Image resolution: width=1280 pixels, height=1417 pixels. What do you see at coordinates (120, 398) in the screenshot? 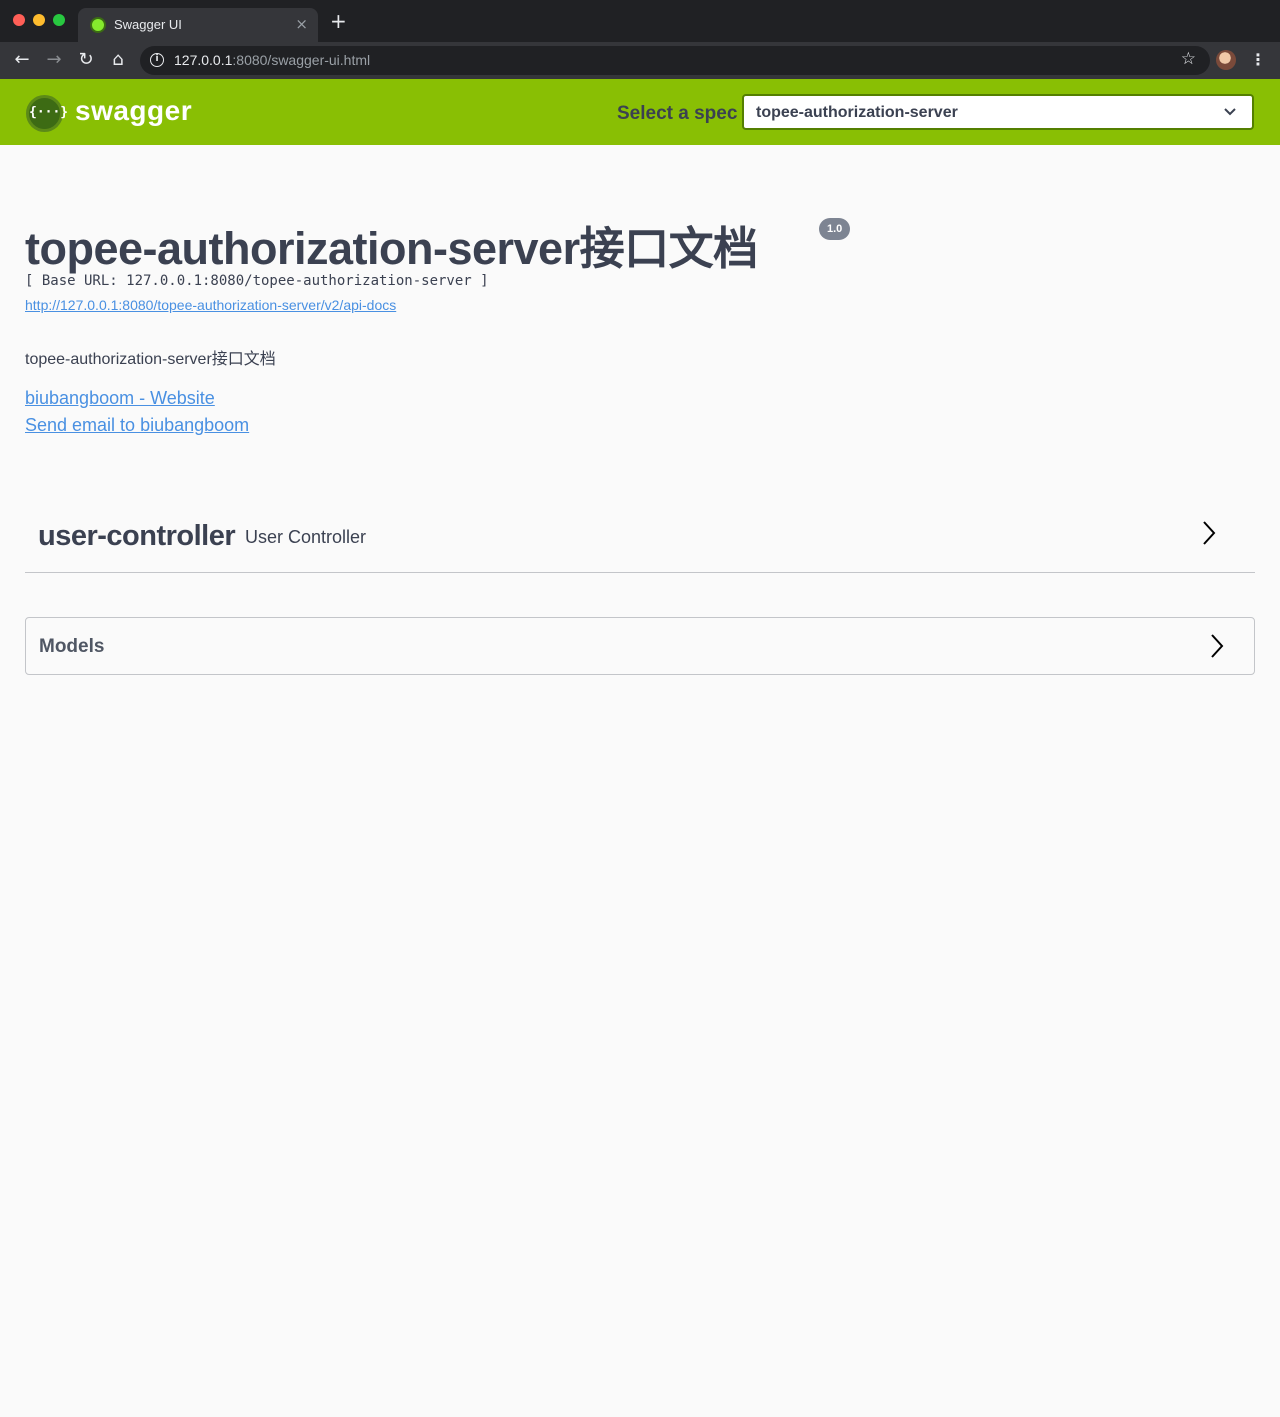
I see `contact-website-link: biubangboom - Website` at bounding box center [120, 398].